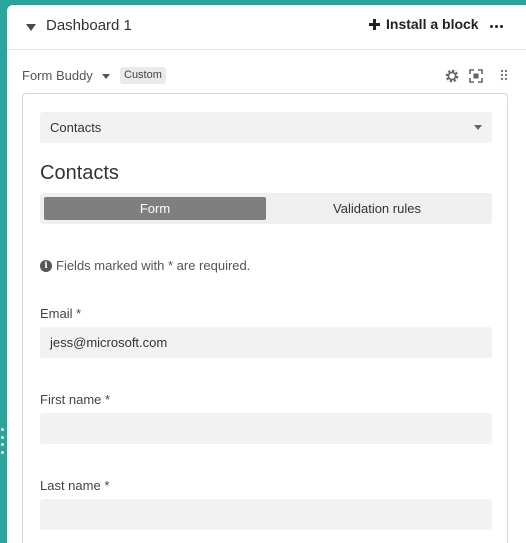  I want to click on last-name-label: Last name *, so click(75, 485).